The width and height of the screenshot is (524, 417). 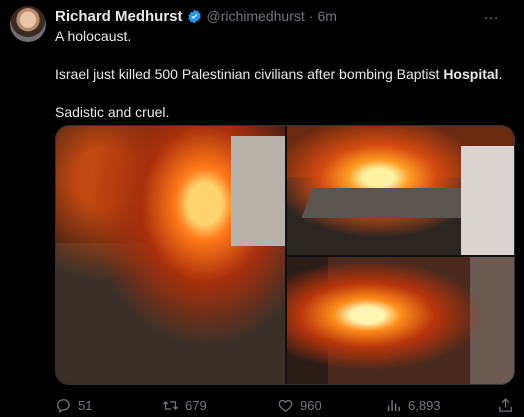 What do you see at coordinates (471, 74) in the screenshot?
I see `highlighted-word: Hospital` at bounding box center [471, 74].